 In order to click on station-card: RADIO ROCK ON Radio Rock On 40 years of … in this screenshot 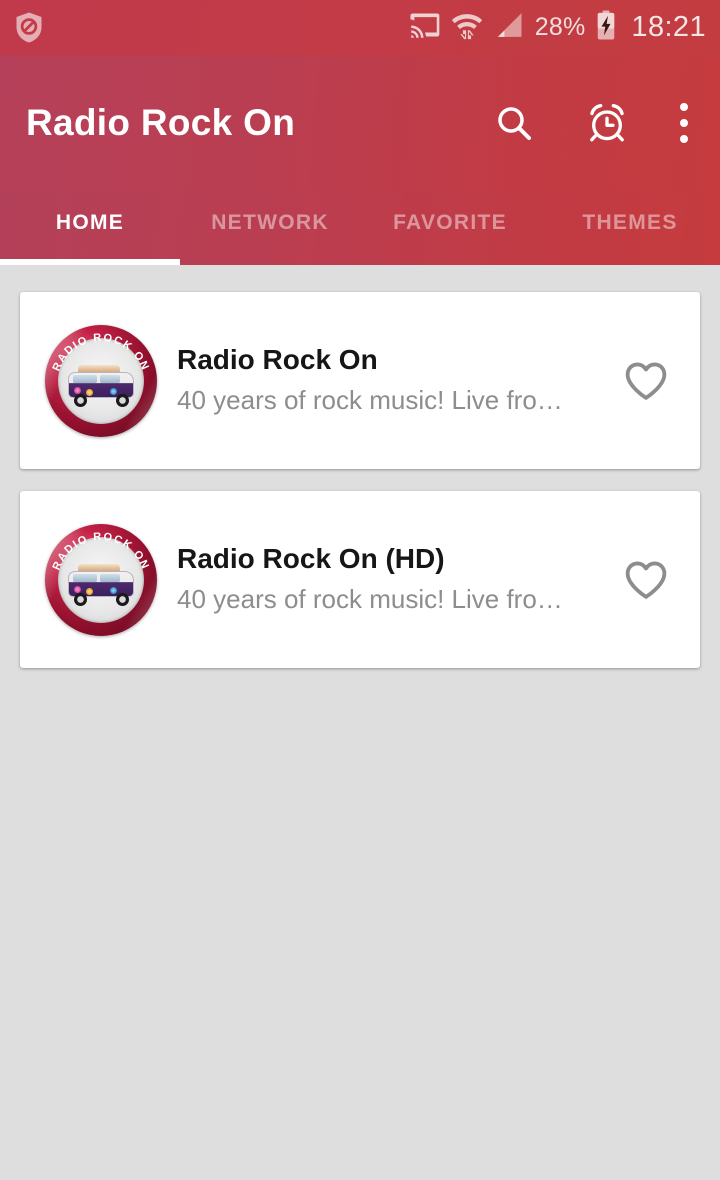, I will do `click(360, 380)`.